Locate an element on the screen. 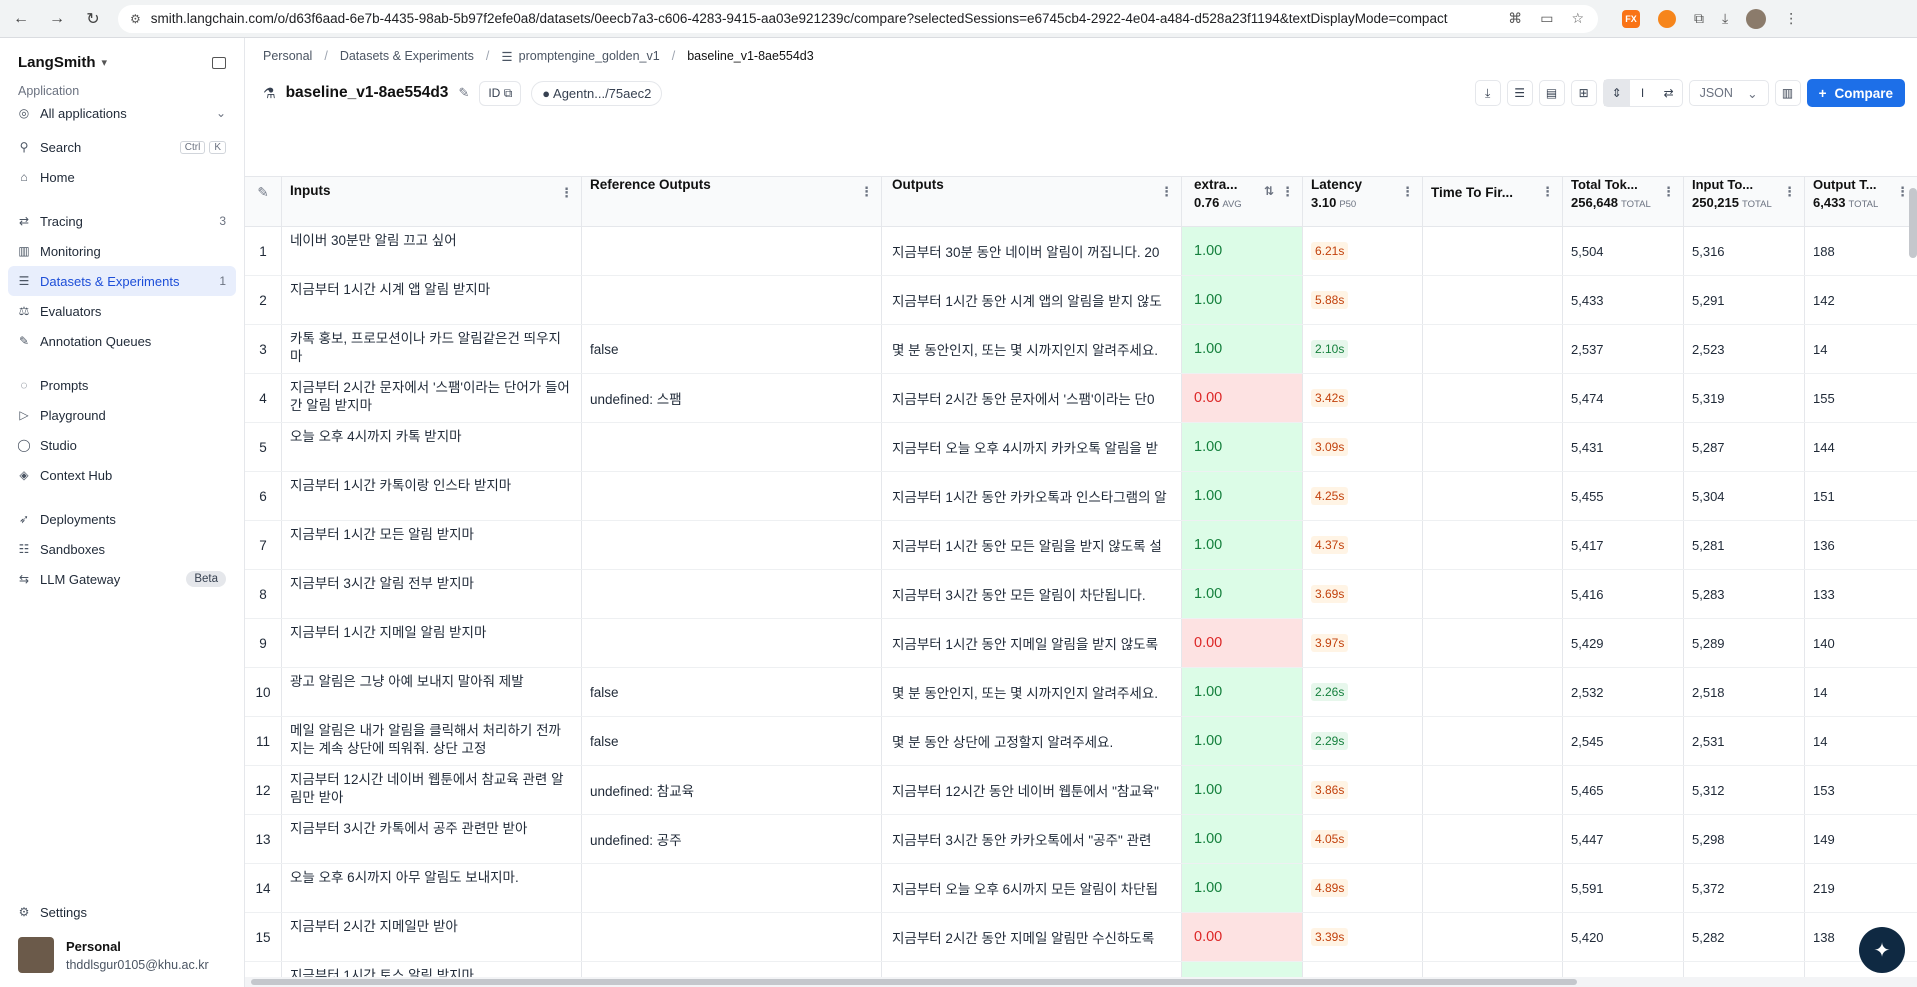 This screenshot has height=987, width=1917. id-chip: ID ⧉ is located at coordinates (500, 93).